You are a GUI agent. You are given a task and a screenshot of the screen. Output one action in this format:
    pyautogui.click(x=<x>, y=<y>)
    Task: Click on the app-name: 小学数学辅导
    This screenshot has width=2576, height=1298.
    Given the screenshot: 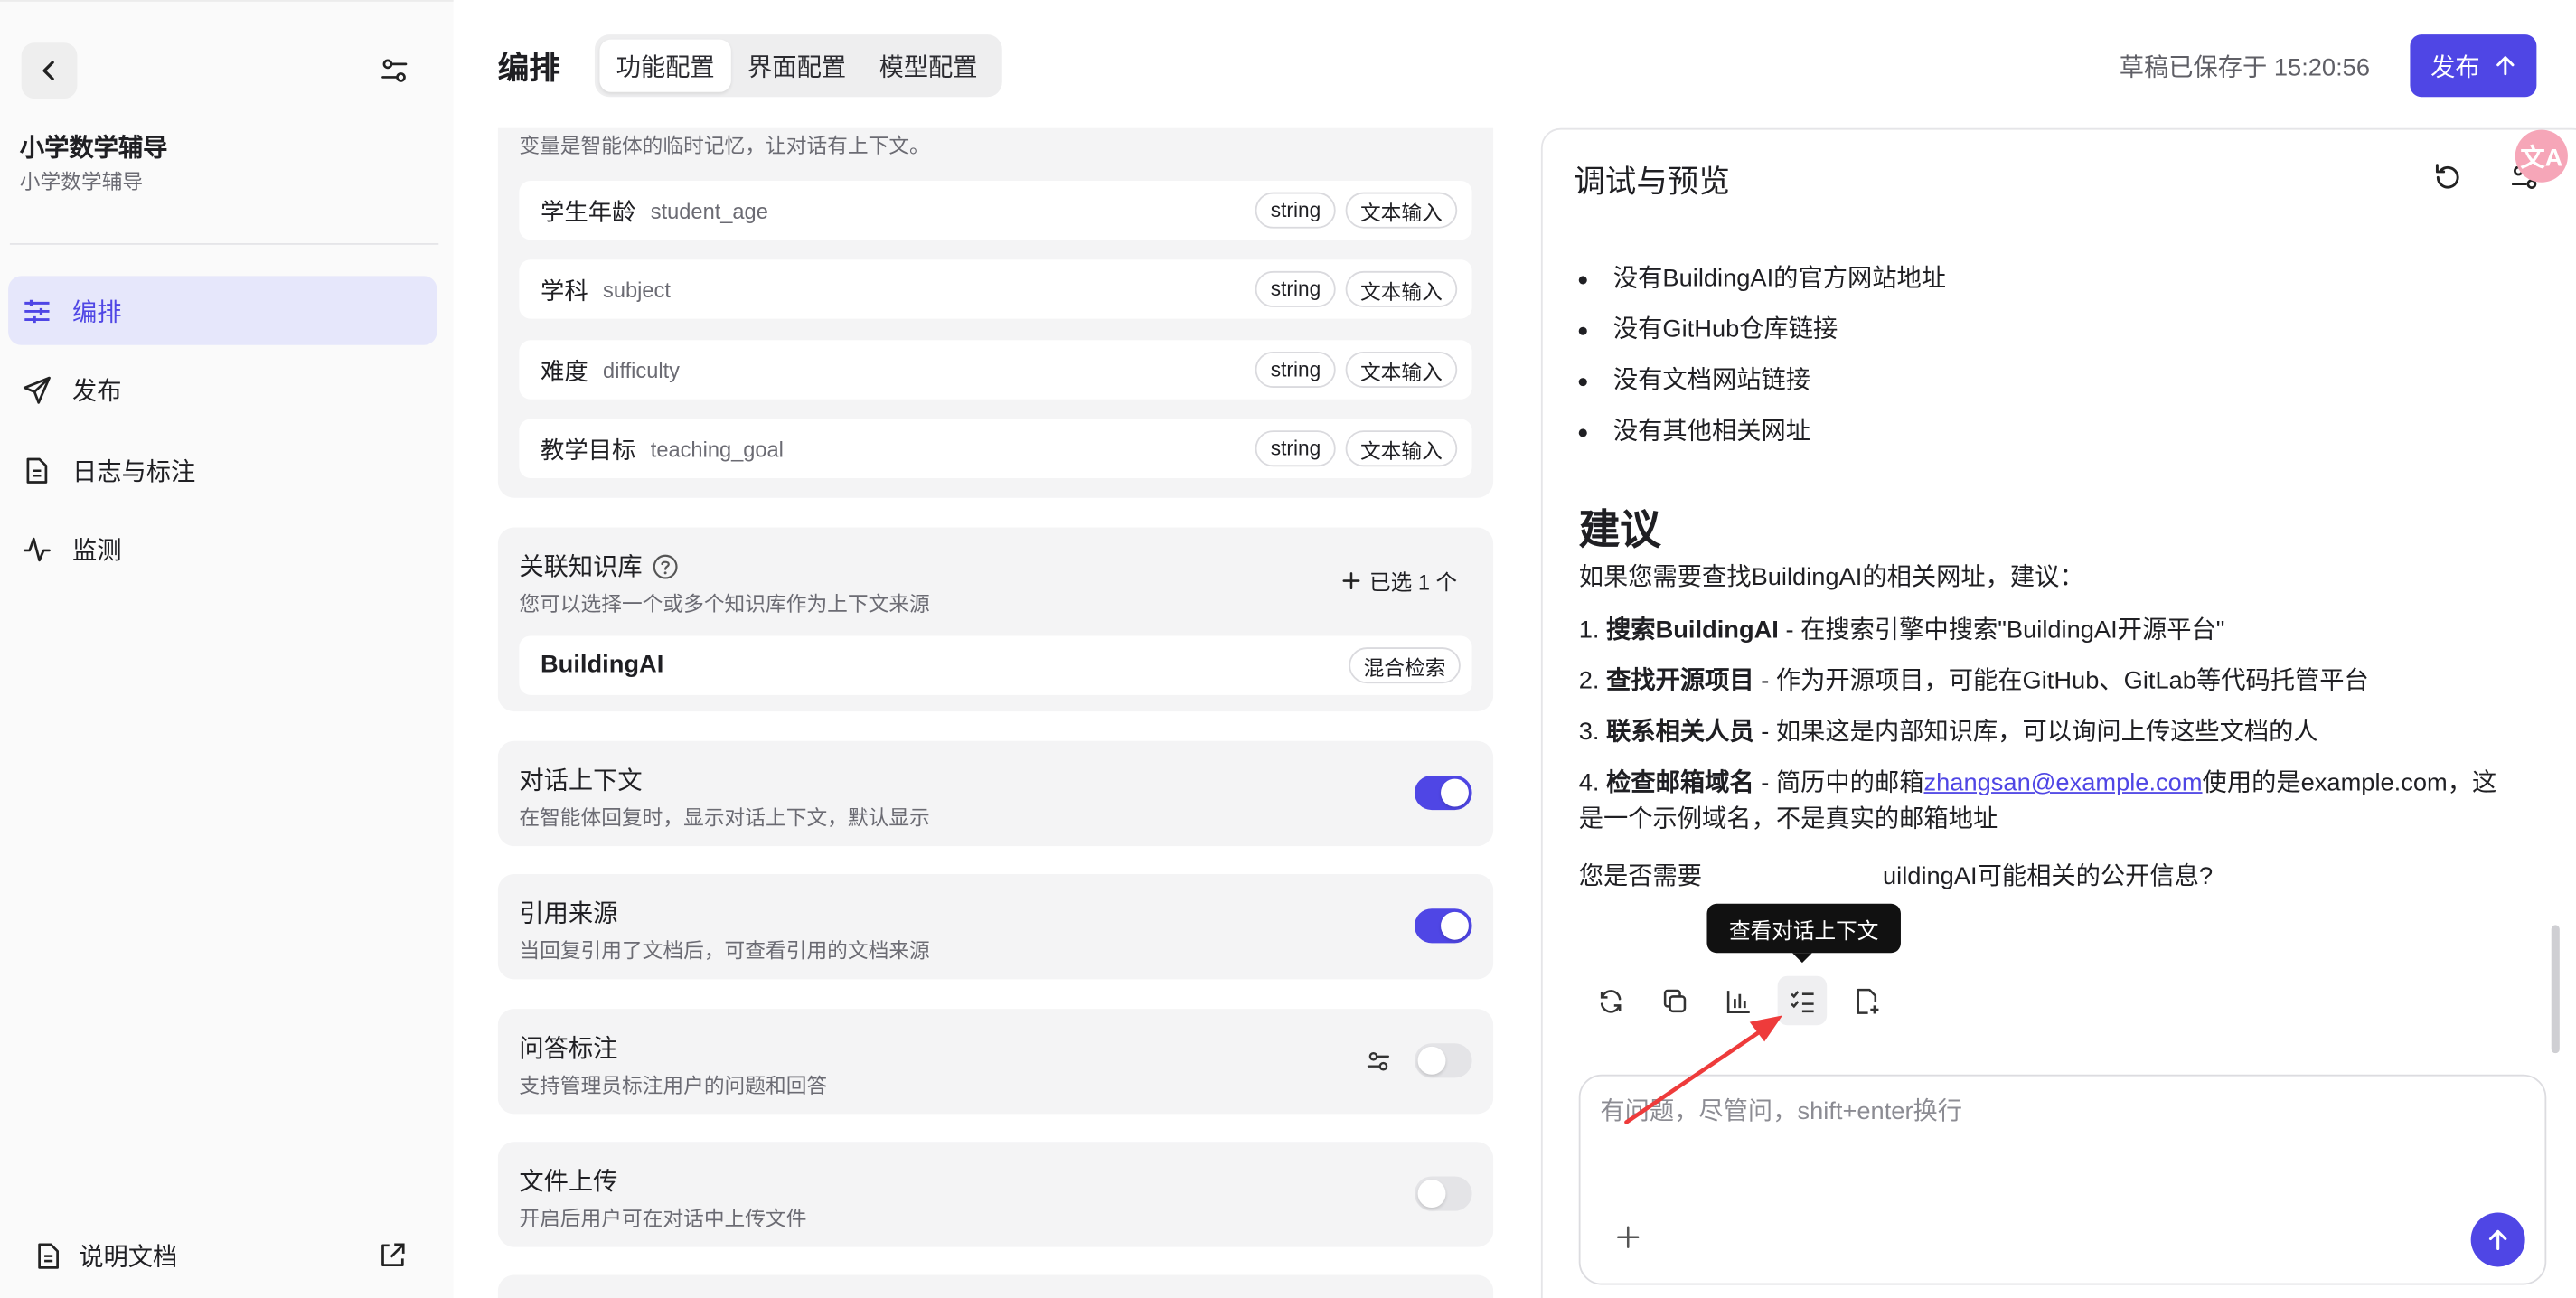 What is the action you would take?
    pyautogui.click(x=93, y=149)
    